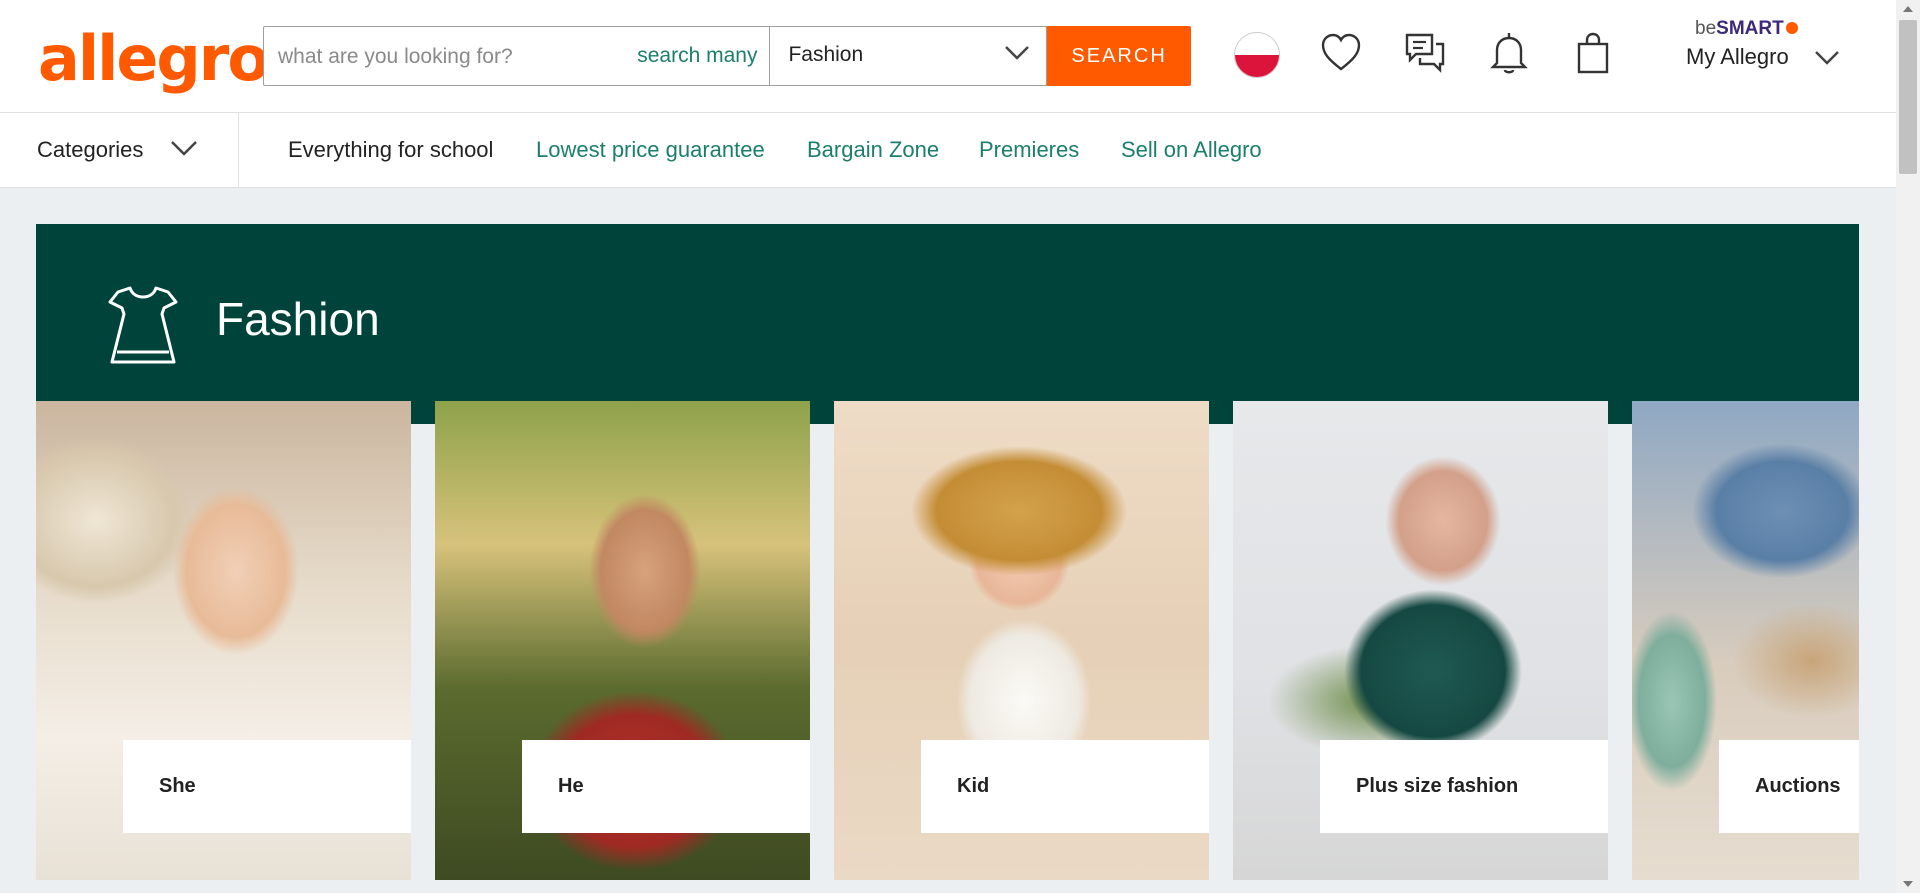 This screenshot has height=893, width=1920. Describe the element at coordinates (223, 640) in the screenshot. I see `category-tile-she: She` at that location.